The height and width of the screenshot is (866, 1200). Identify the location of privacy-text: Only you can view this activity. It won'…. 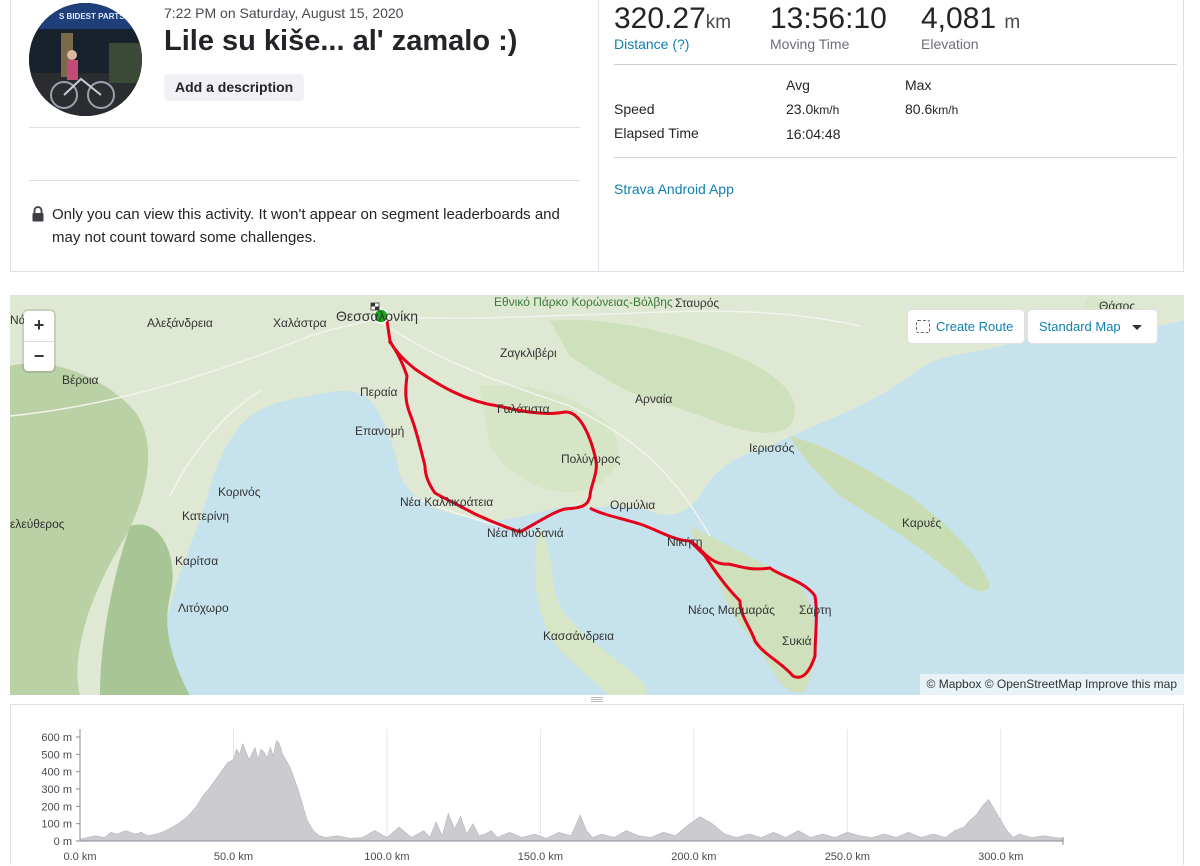
(306, 226).